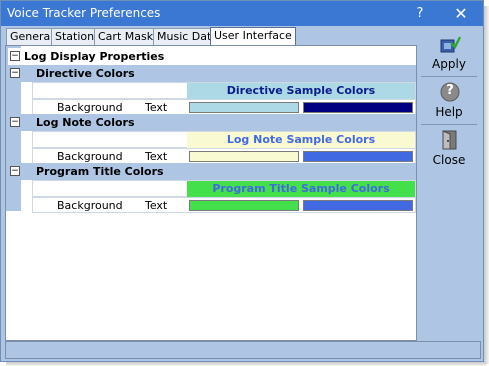 This screenshot has width=489, height=366. What do you see at coordinates (15, 171) in the screenshot?
I see `collapse-toggle-program-title: −` at bounding box center [15, 171].